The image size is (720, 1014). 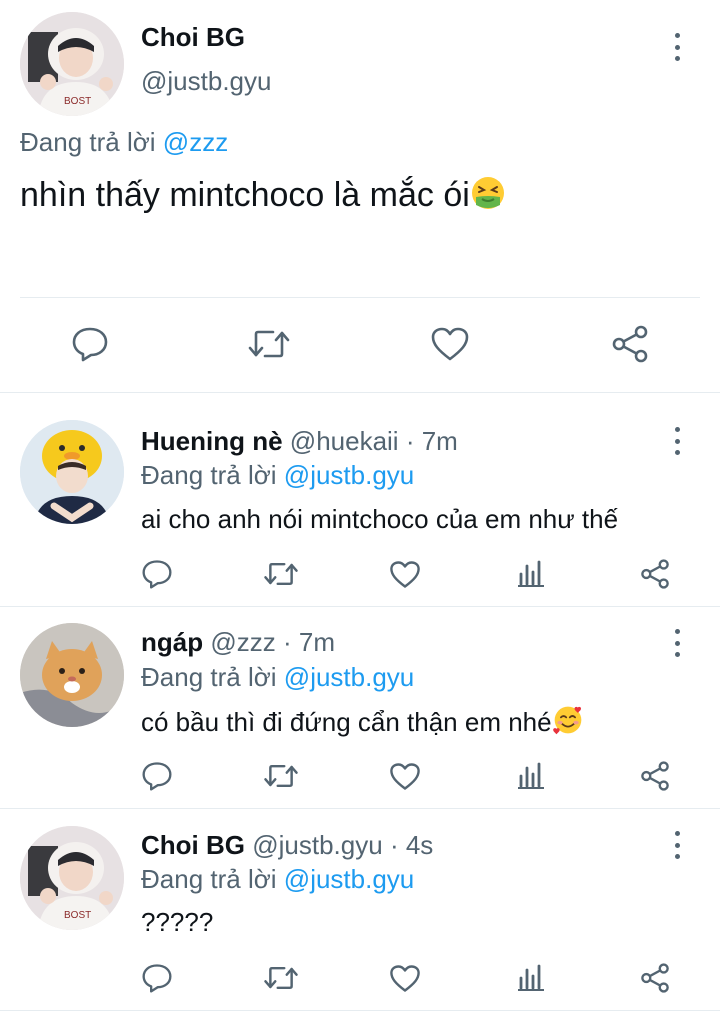 I want to click on reply-1-handle: @huekaii, so click(x=344, y=441).